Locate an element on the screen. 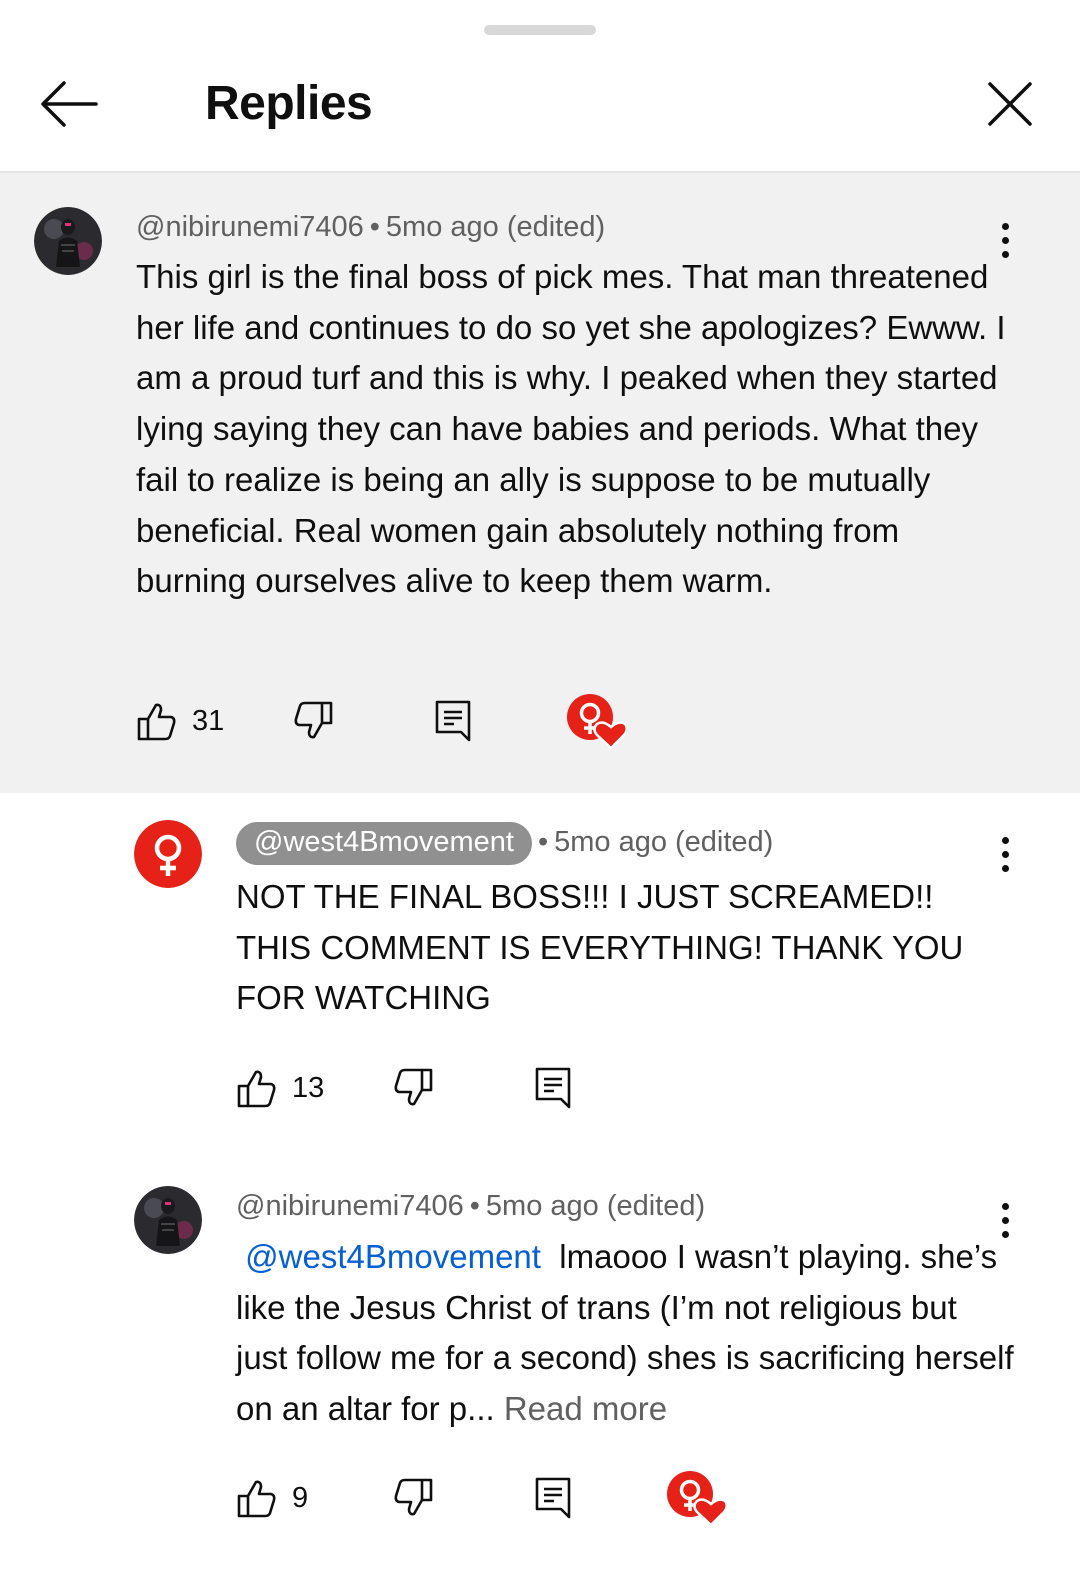 The image size is (1080, 1579). like-count: 13 is located at coordinates (308, 1087).